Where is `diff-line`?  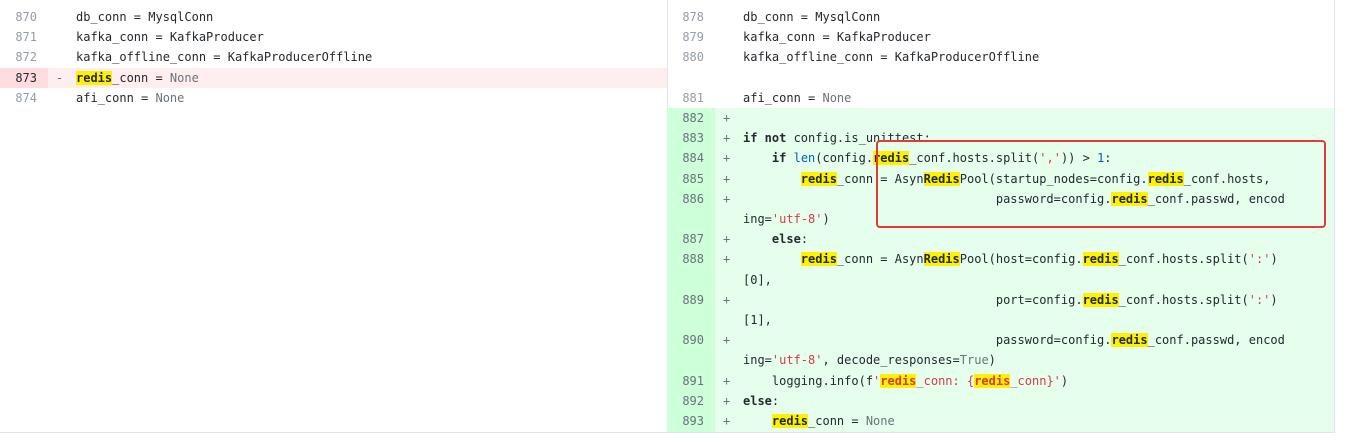
diff-line is located at coordinates (1000, 78).